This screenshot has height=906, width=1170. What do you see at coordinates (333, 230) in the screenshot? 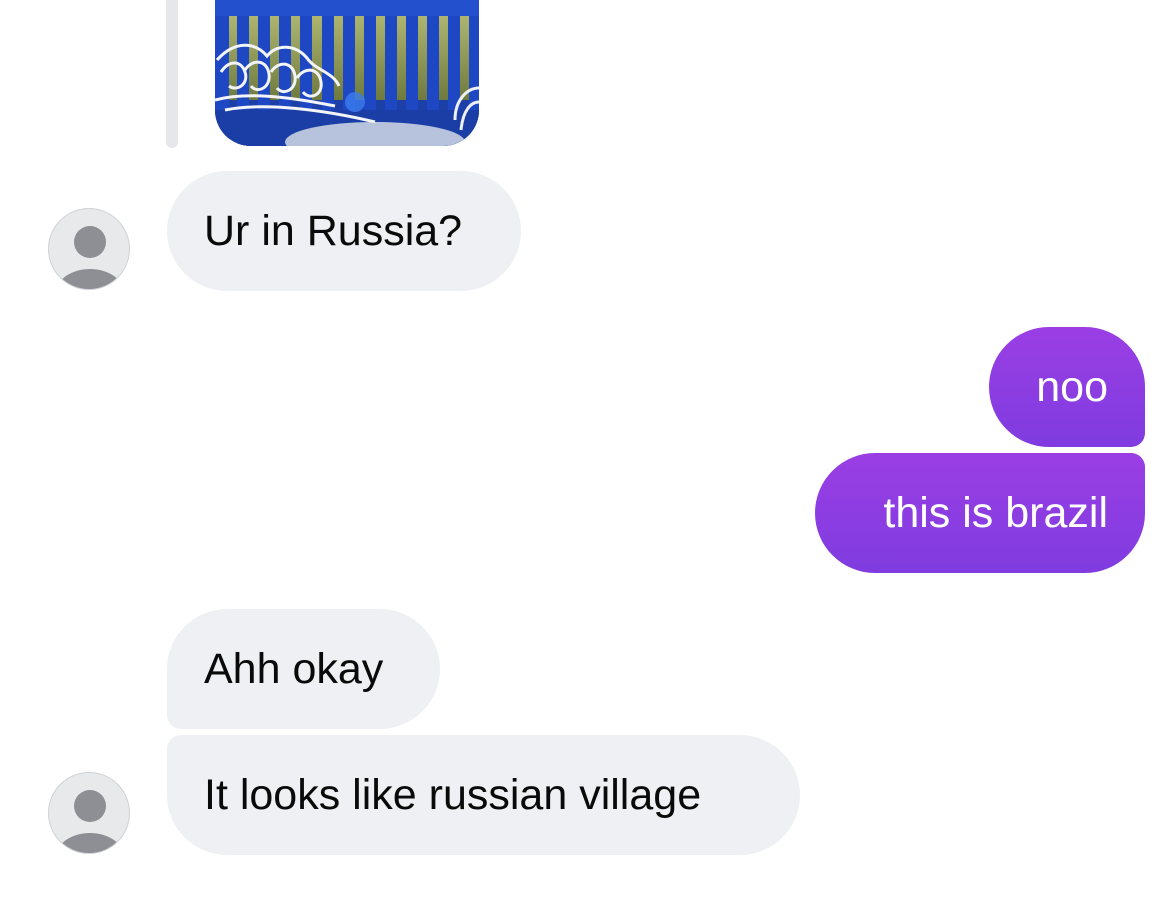
I see `message-text: Ur in Russia?` at bounding box center [333, 230].